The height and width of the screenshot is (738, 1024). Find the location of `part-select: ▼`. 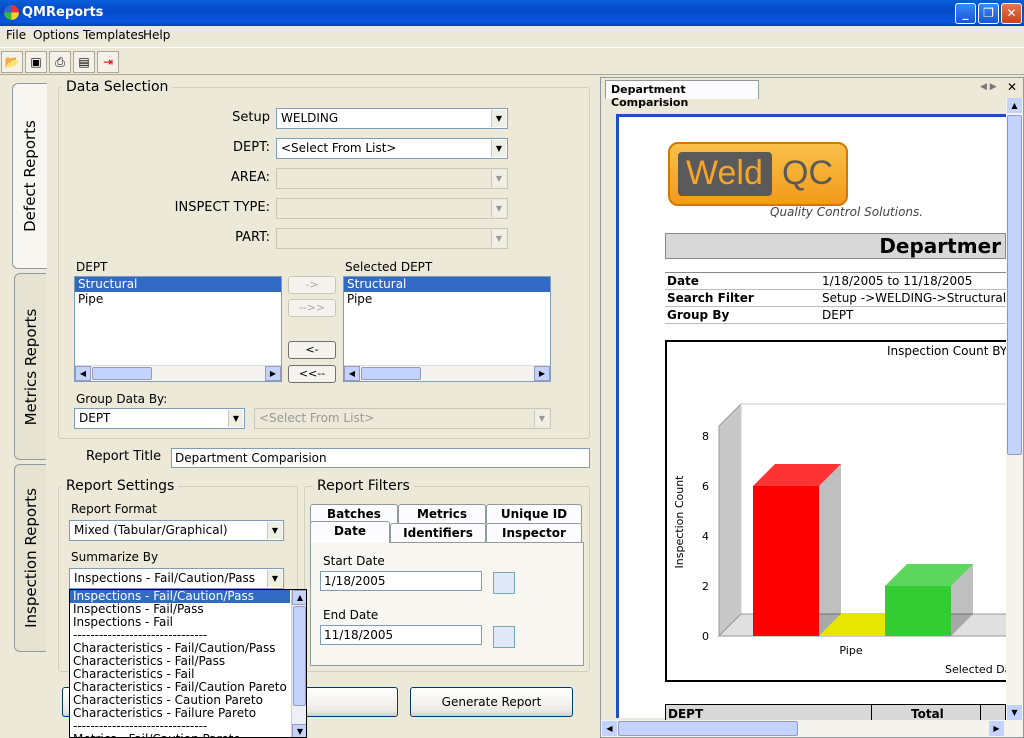

part-select: ▼ is located at coordinates (392, 238).